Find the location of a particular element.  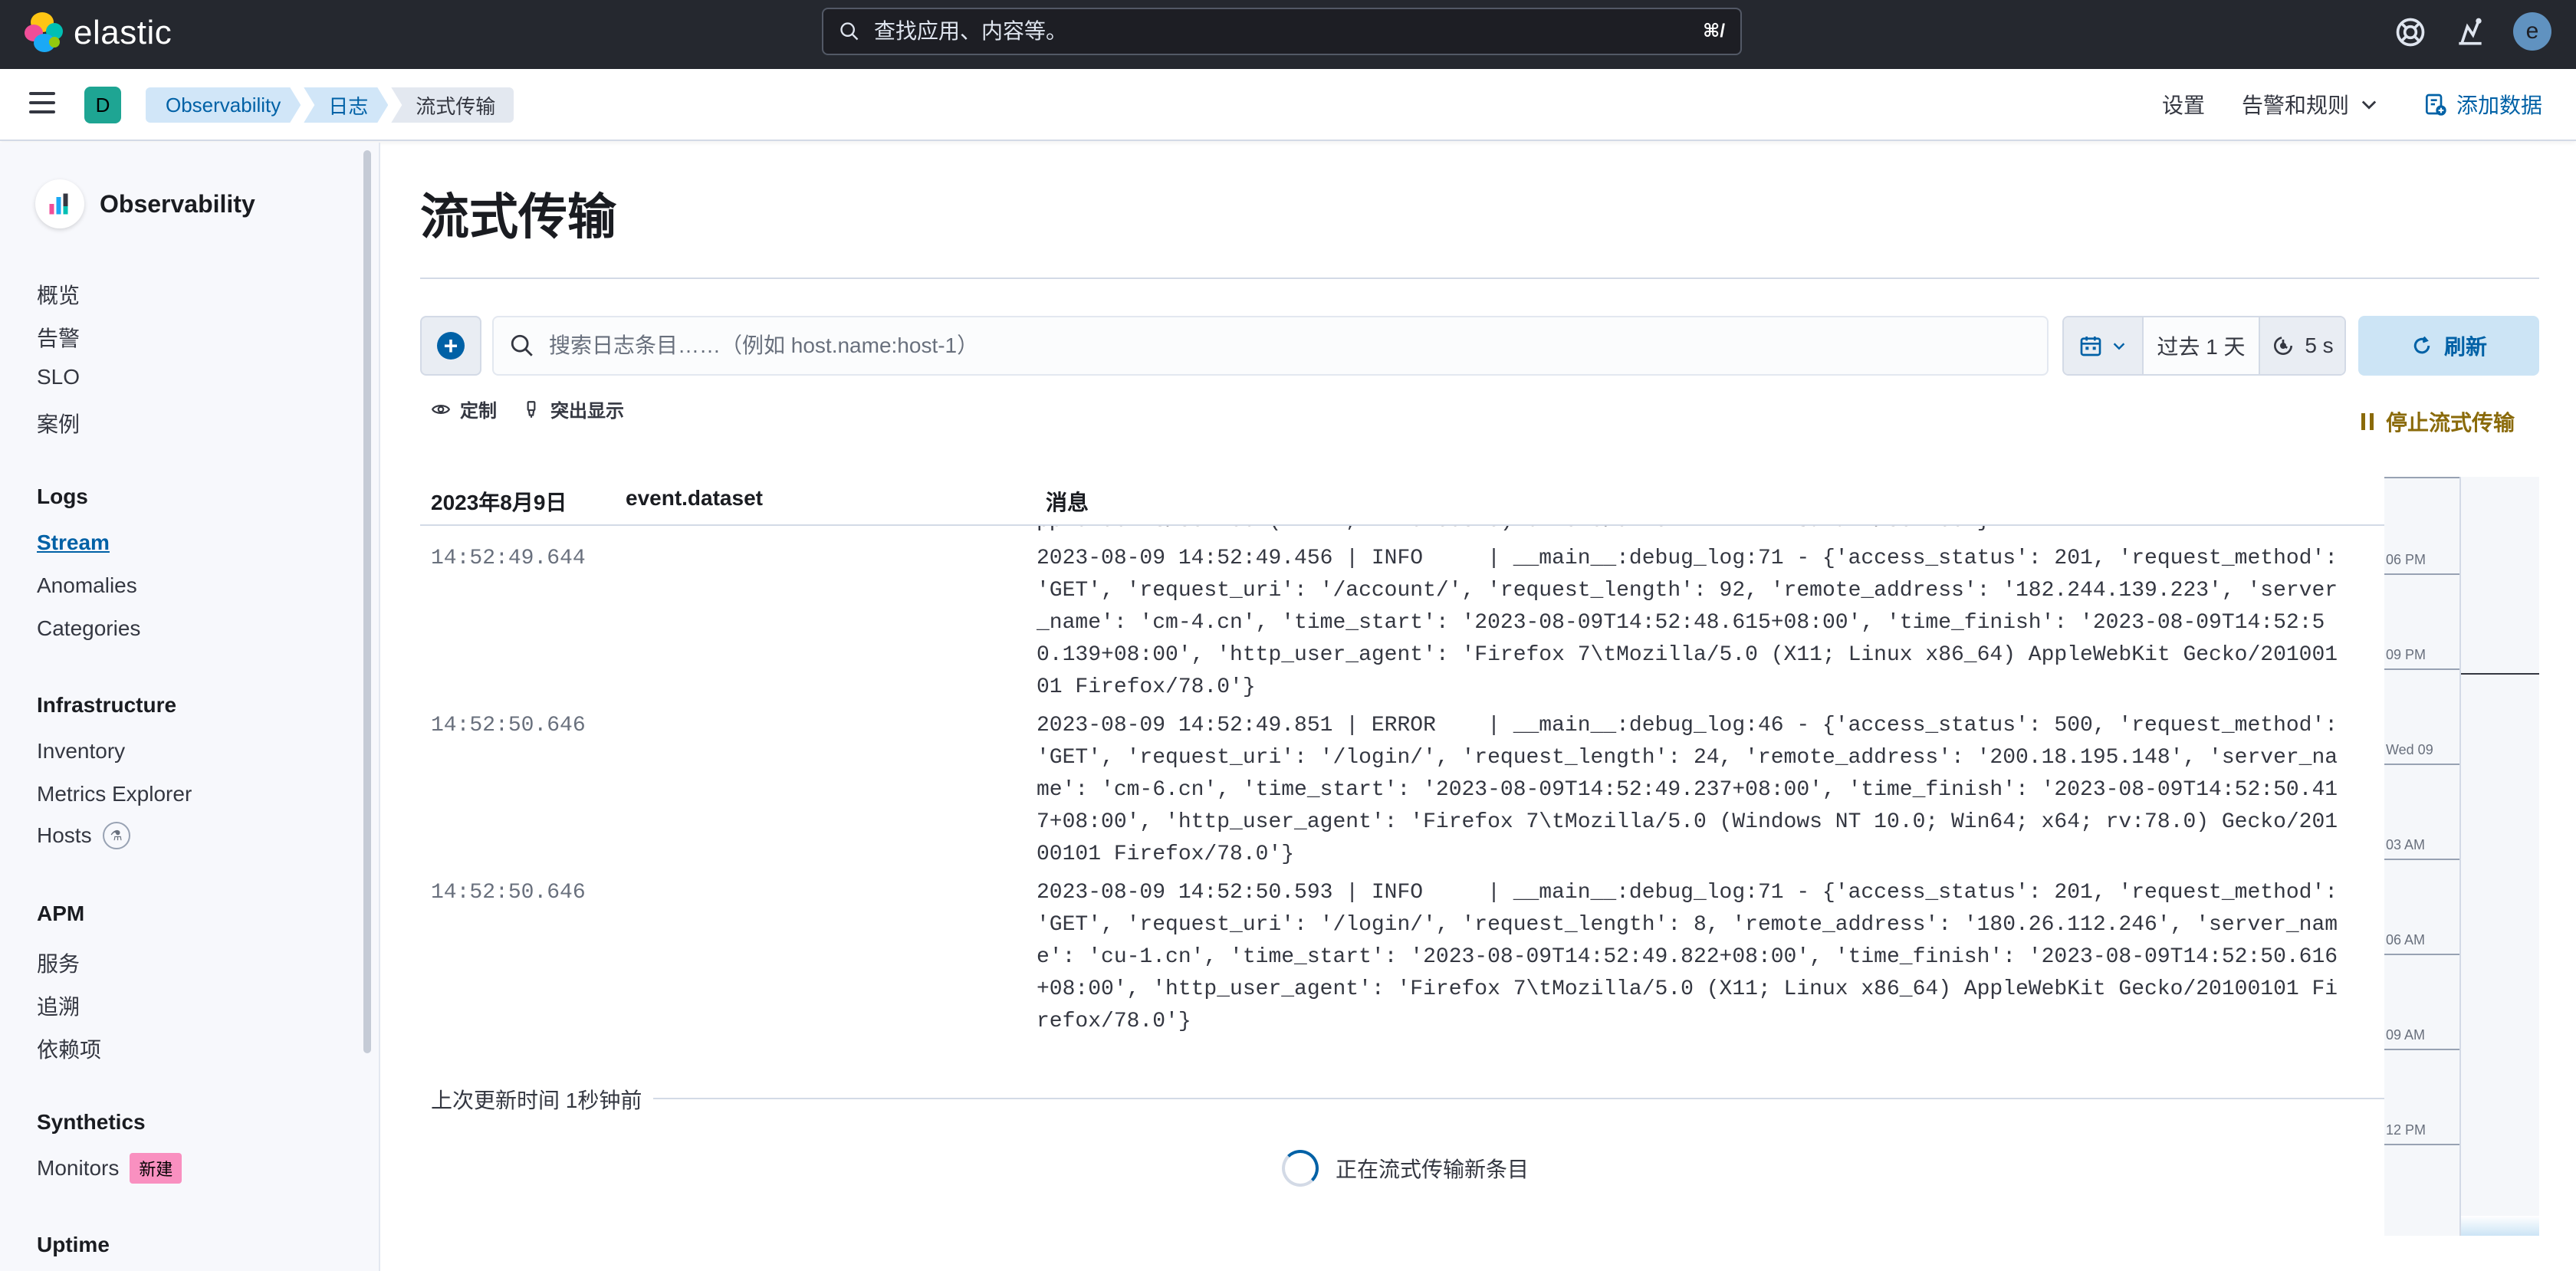

alerts-rules-menu: 告警和规则 is located at coordinates (2311, 104).